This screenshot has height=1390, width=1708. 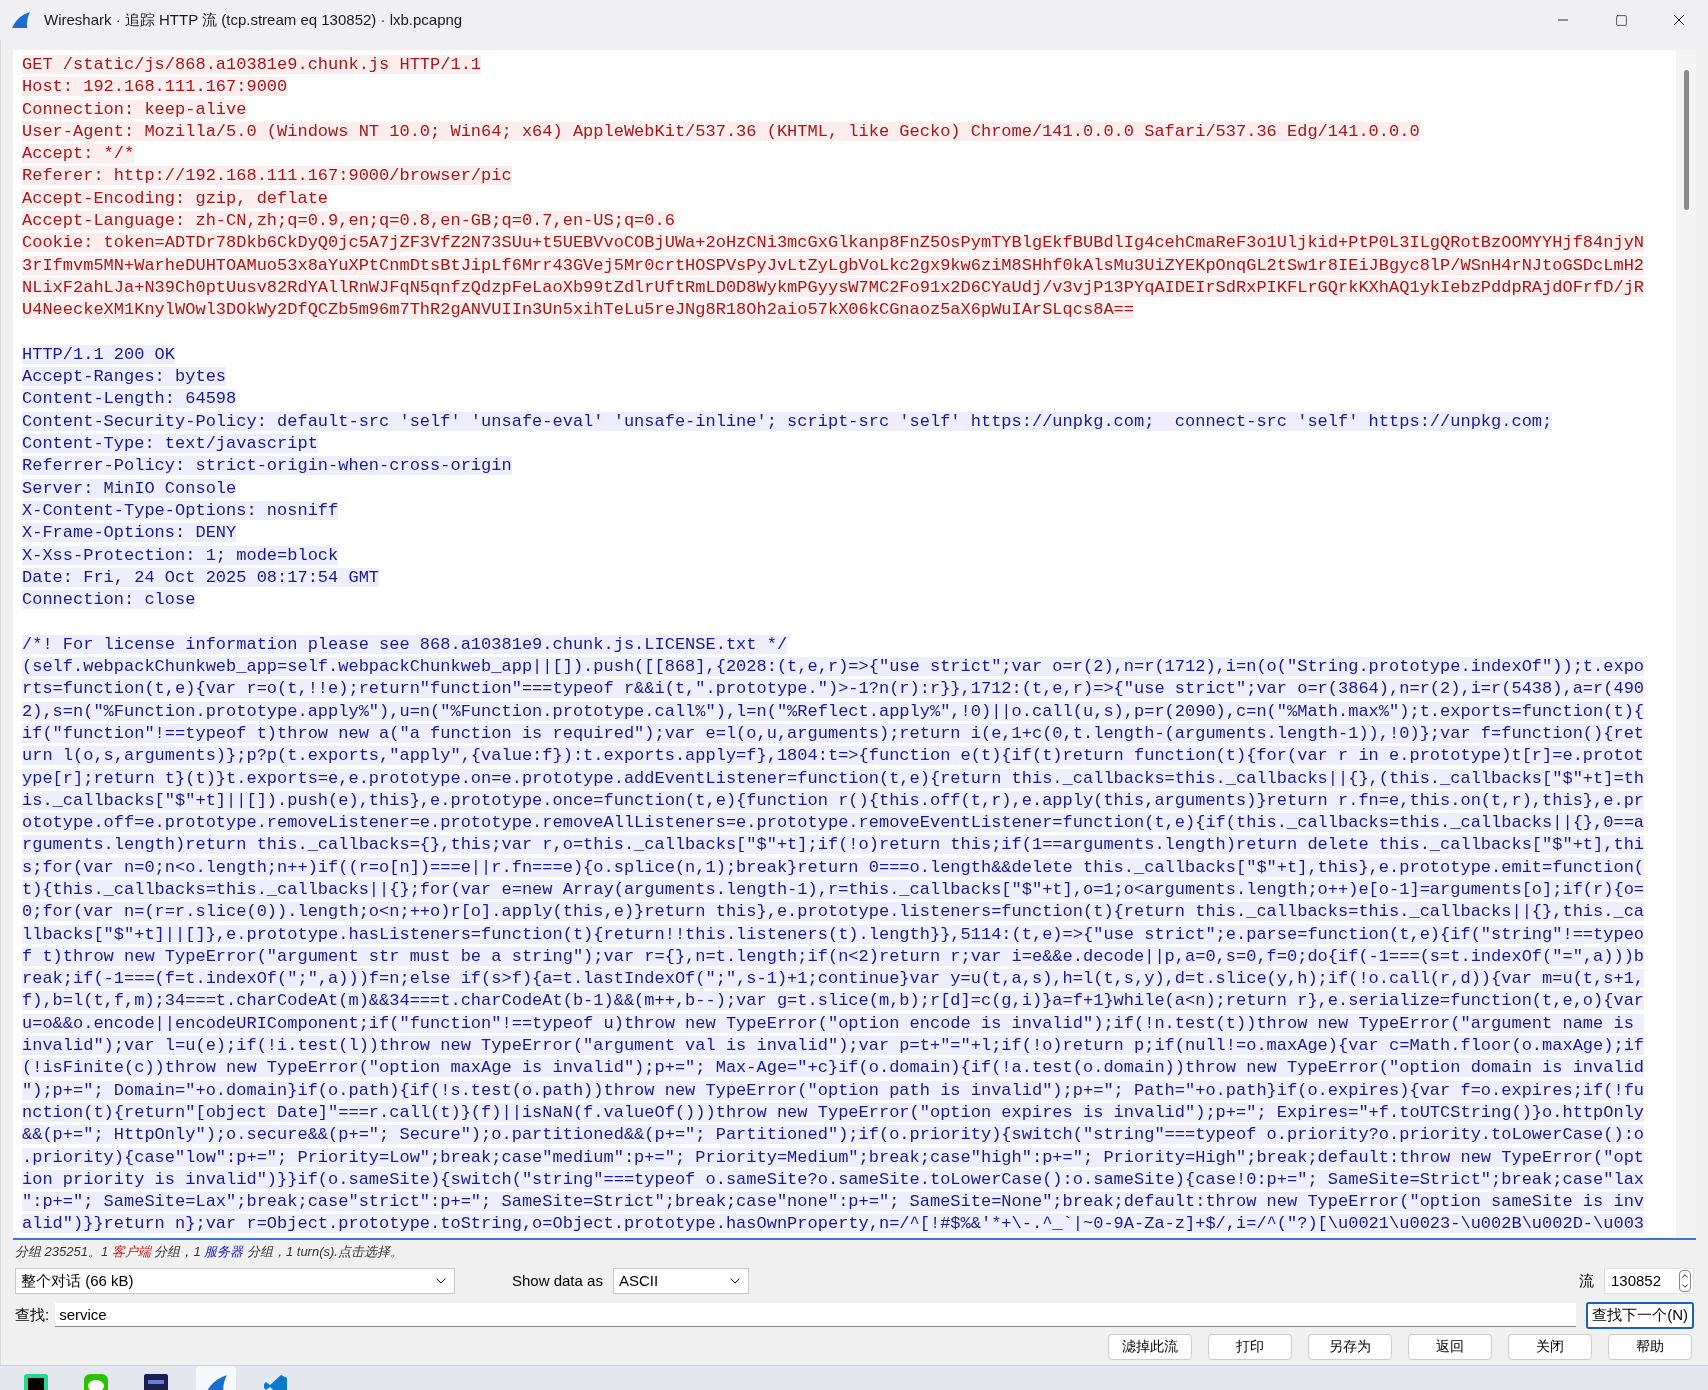 What do you see at coordinates (253, 19) in the screenshot?
I see `window-title: Wireshark · 追踪 HTTP 流 (tcp.stream eq 130852) · lxb.pcapng` at bounding box center [253, 19].